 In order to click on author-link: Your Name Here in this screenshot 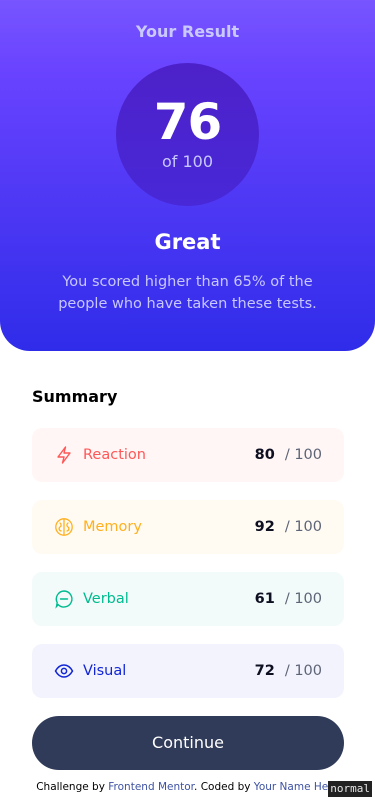, I will do `click(296, 787)`.